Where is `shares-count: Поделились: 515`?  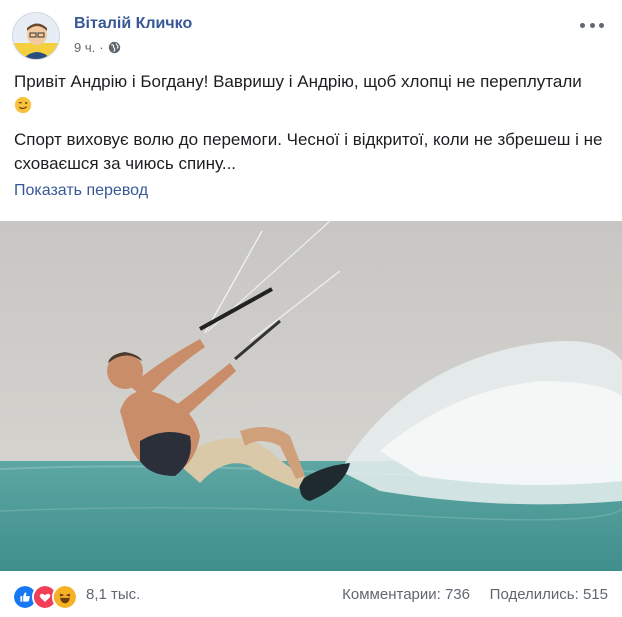
shares-count: Поделились: 515 is located at coordinates (549, 594).